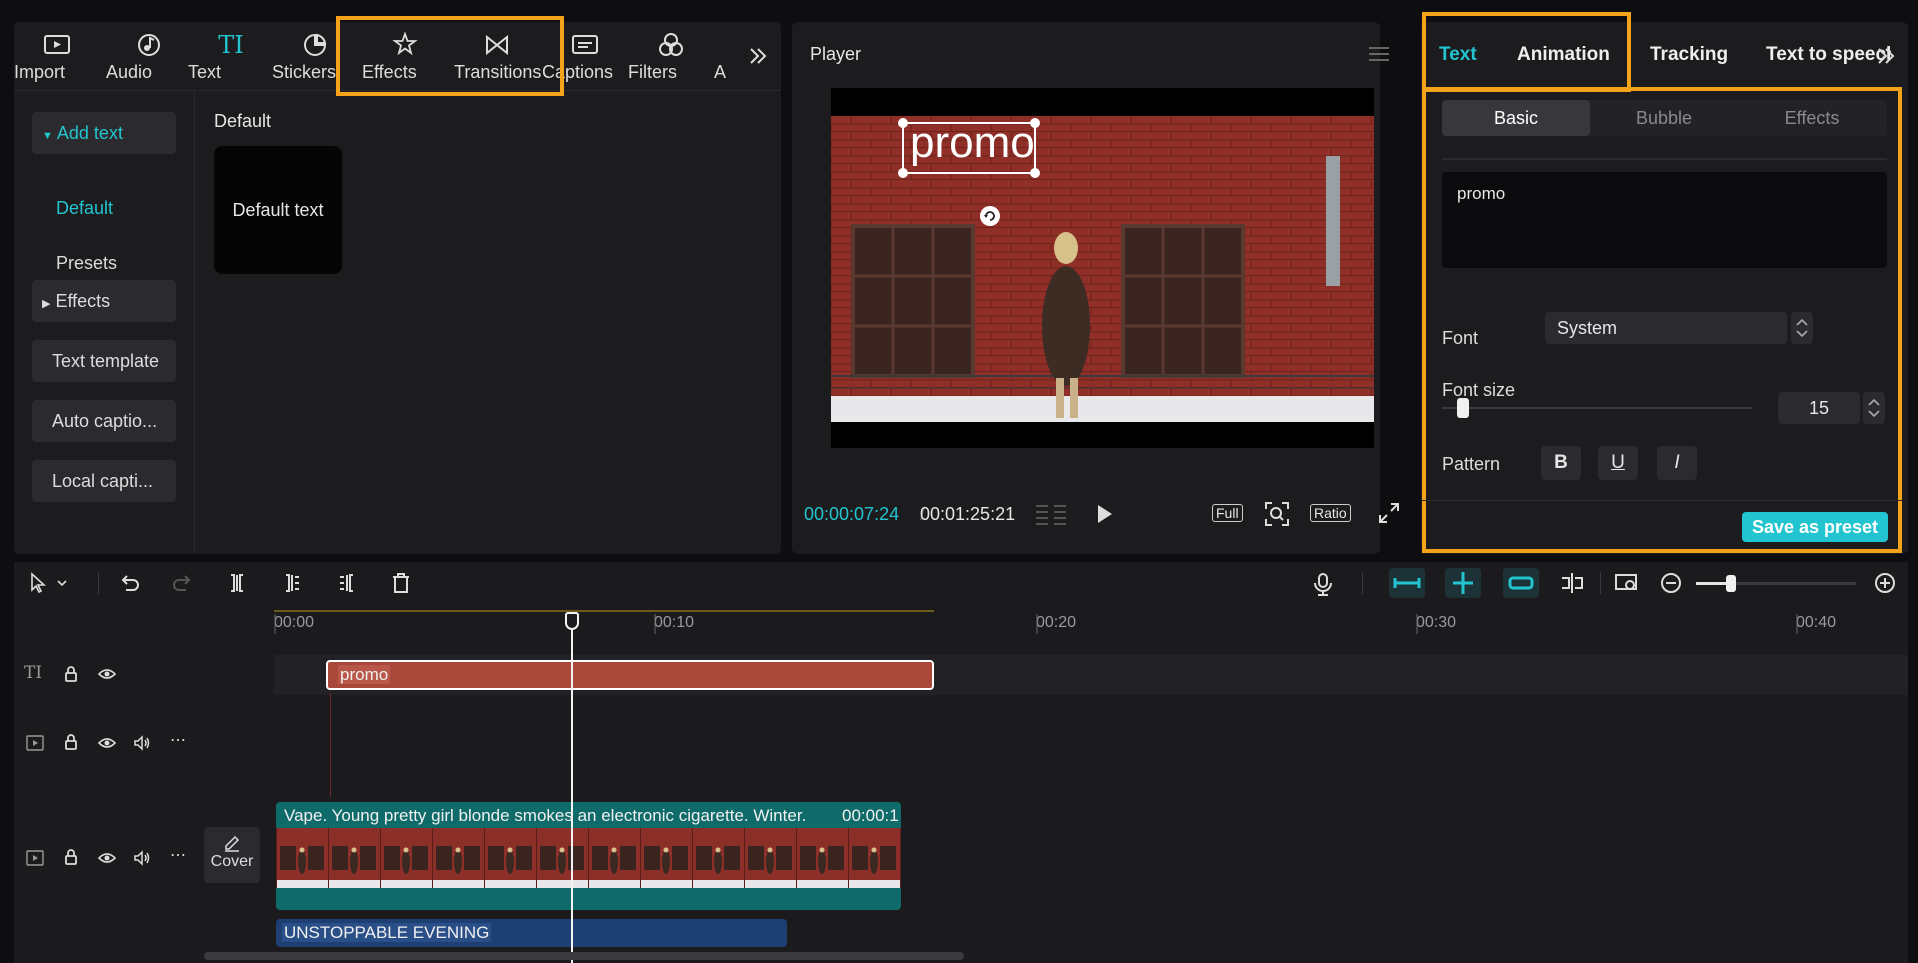  I want to click on tab-audio: Audio, so click(149, 56).